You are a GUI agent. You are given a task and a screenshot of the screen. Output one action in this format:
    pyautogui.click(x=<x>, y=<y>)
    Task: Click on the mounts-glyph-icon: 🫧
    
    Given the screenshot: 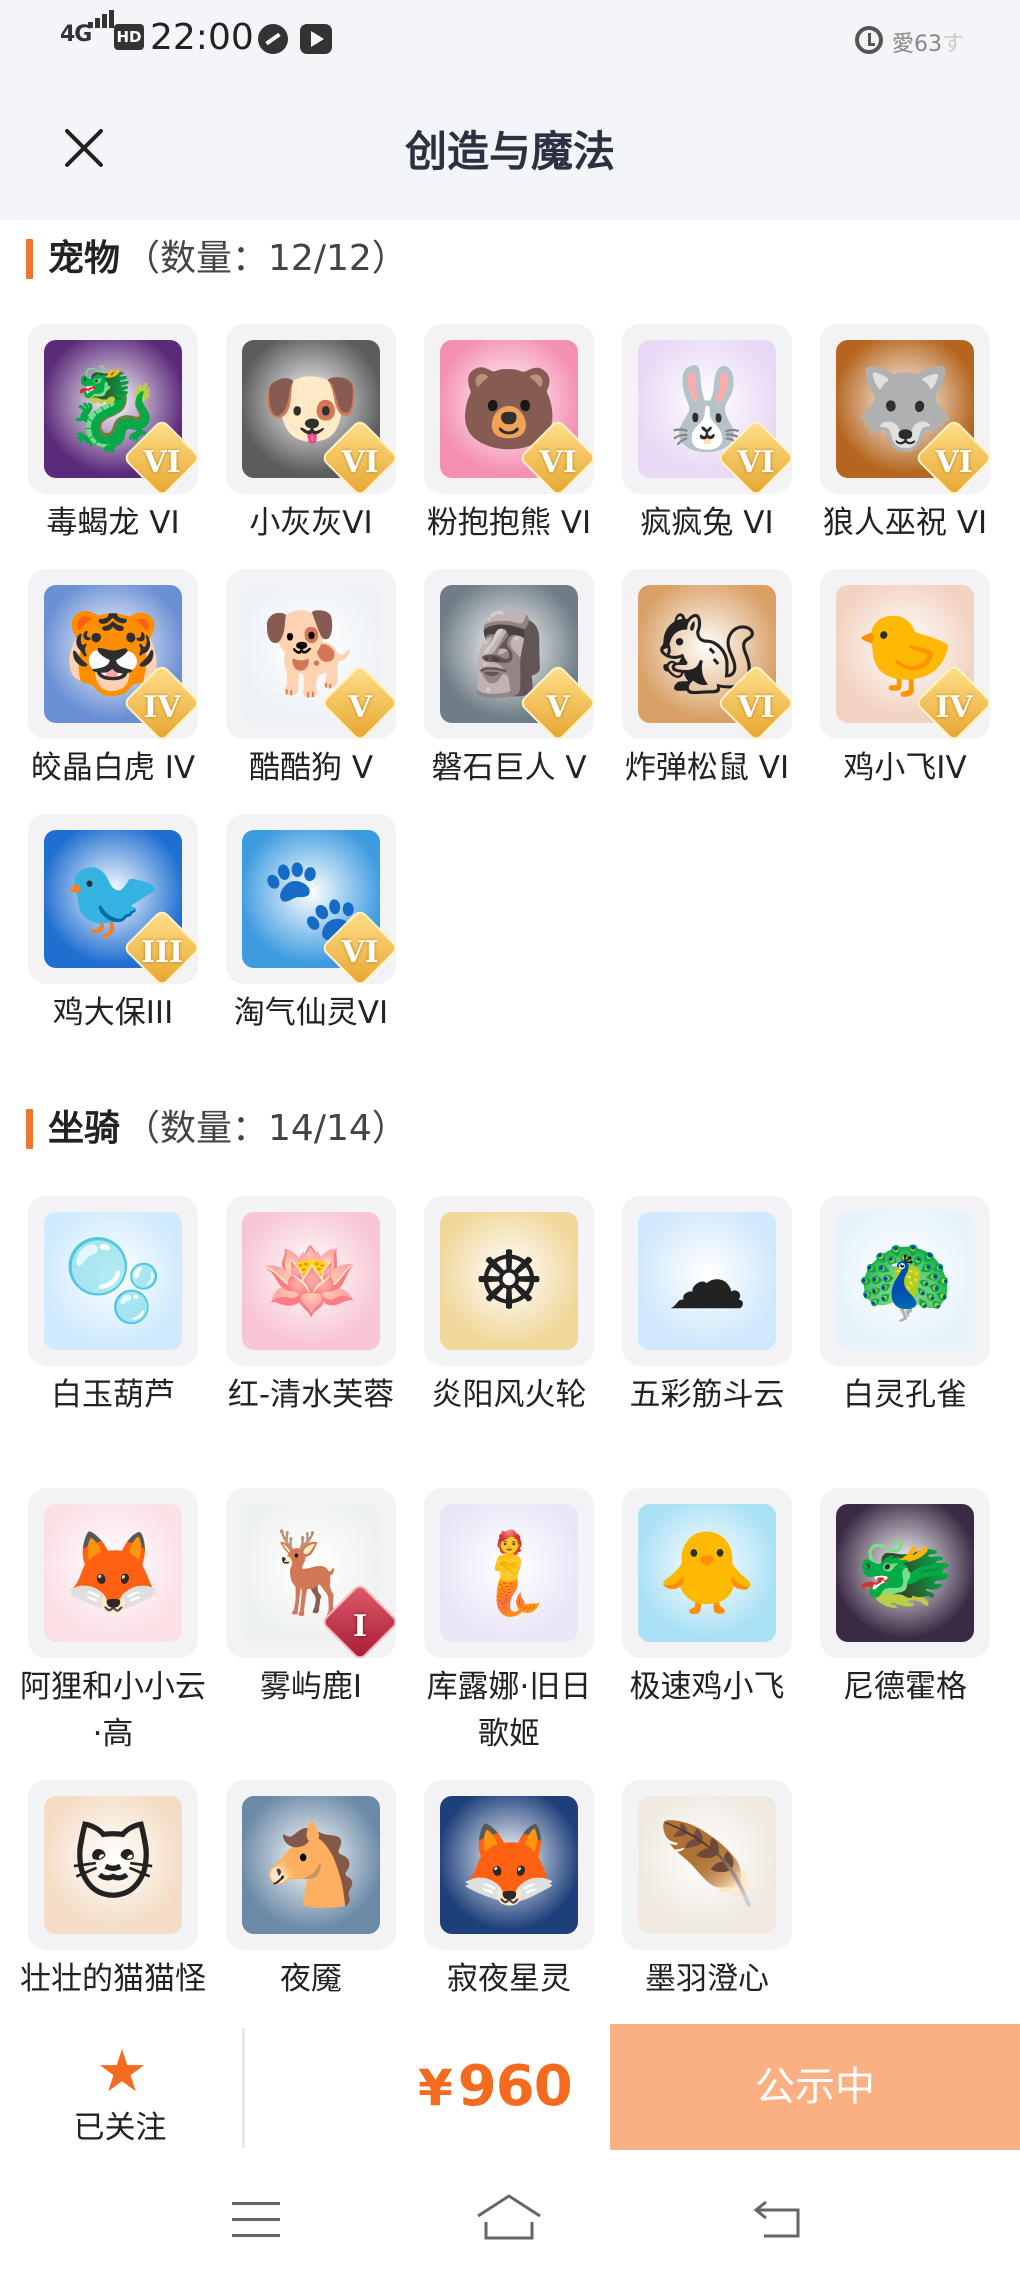 What is the action you would take?
    pyautogui.click(x=113, y=1280)
    